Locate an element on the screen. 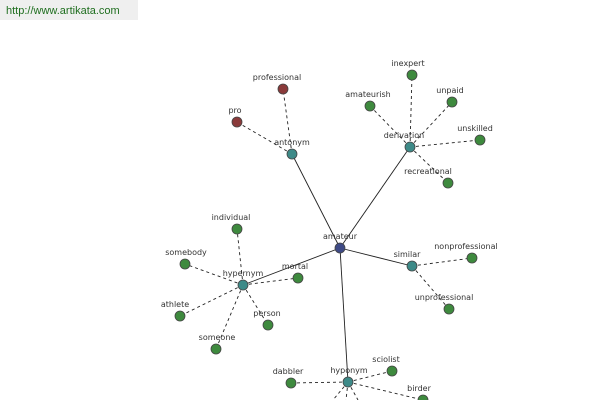 This screenshot has width=600, height=400. node-athlete: athlete is located at coordinates (175, 311).